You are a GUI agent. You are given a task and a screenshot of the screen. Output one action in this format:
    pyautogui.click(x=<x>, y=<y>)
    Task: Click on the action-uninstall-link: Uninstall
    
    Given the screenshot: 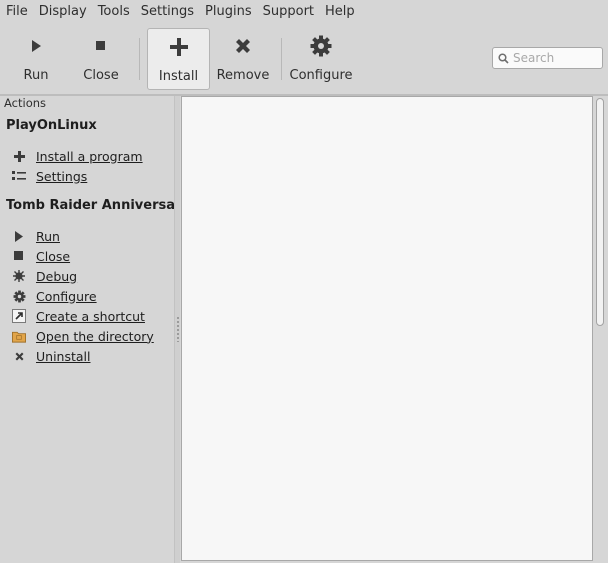 What is the action you would take?
    pyautogui.click(x=63, y=356)
    